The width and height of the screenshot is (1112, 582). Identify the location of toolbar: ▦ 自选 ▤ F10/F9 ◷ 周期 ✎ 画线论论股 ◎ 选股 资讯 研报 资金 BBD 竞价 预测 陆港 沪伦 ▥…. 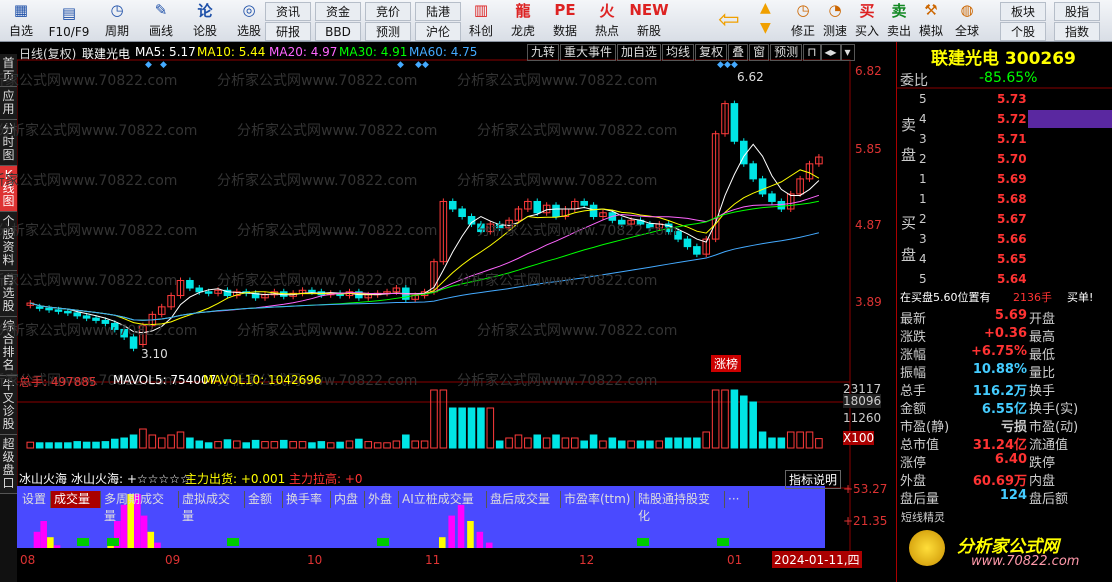
(556, 21).